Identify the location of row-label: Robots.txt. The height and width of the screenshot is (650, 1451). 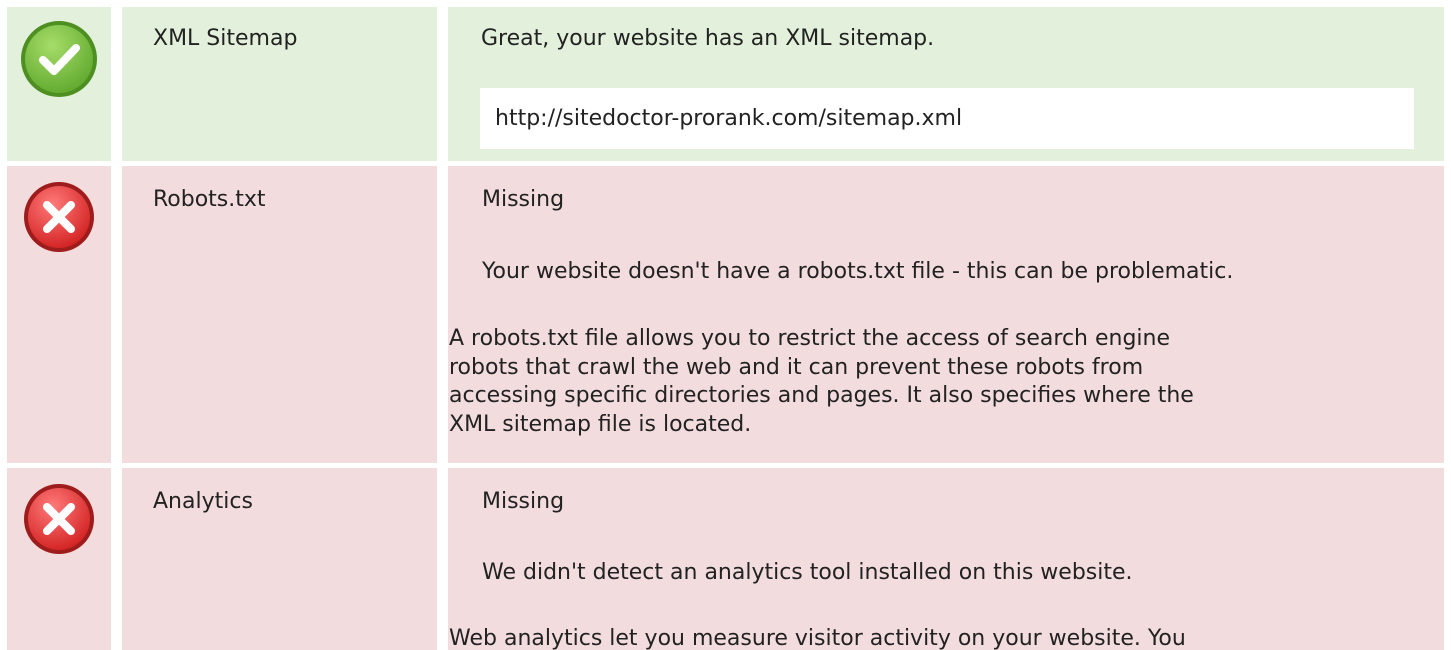
(209, 199).